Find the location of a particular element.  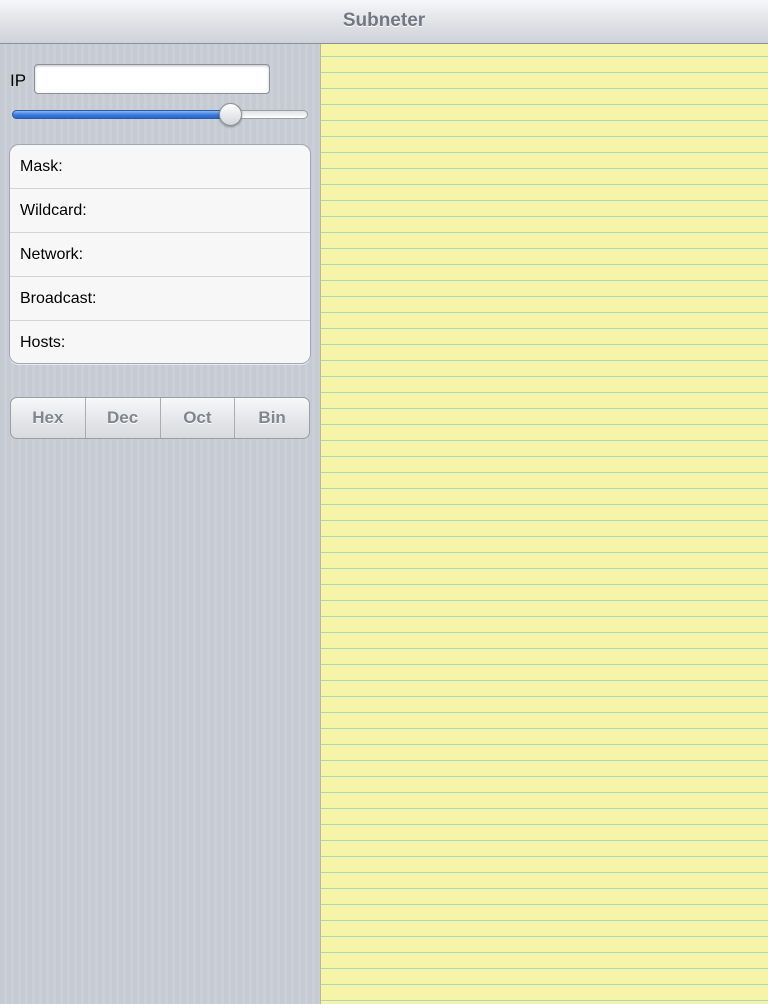

slider-track-fill is located at coordinates (121, 114).